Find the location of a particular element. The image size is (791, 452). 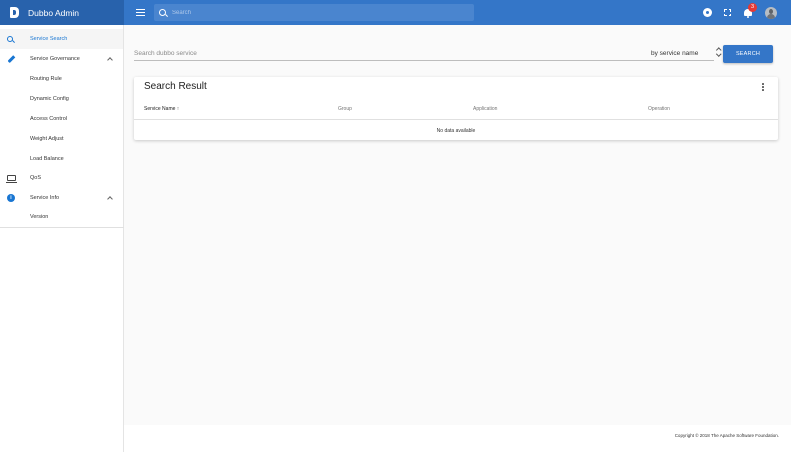

sidebar-item-label: Load Balance is located at coordinates (47, 159).